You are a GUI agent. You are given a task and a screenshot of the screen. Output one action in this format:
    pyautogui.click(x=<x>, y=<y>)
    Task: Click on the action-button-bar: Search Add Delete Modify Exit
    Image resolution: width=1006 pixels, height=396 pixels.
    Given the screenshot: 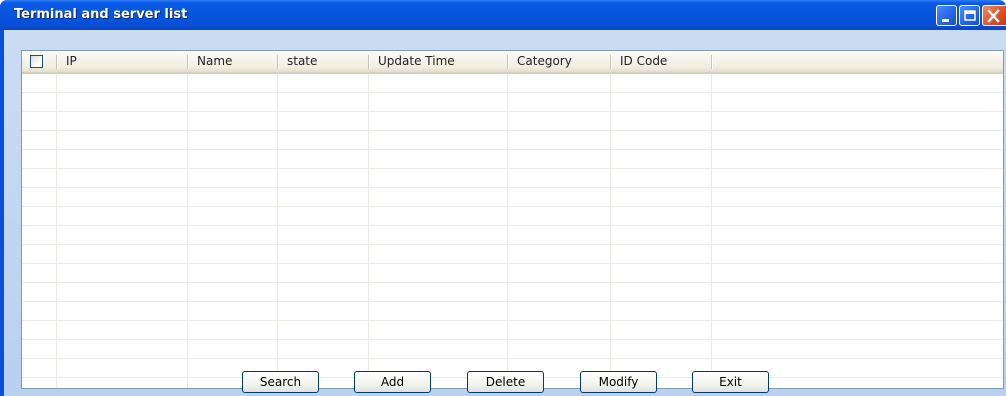 What is the action you would take?
    pyautogui.click(x=505, y=382)
    